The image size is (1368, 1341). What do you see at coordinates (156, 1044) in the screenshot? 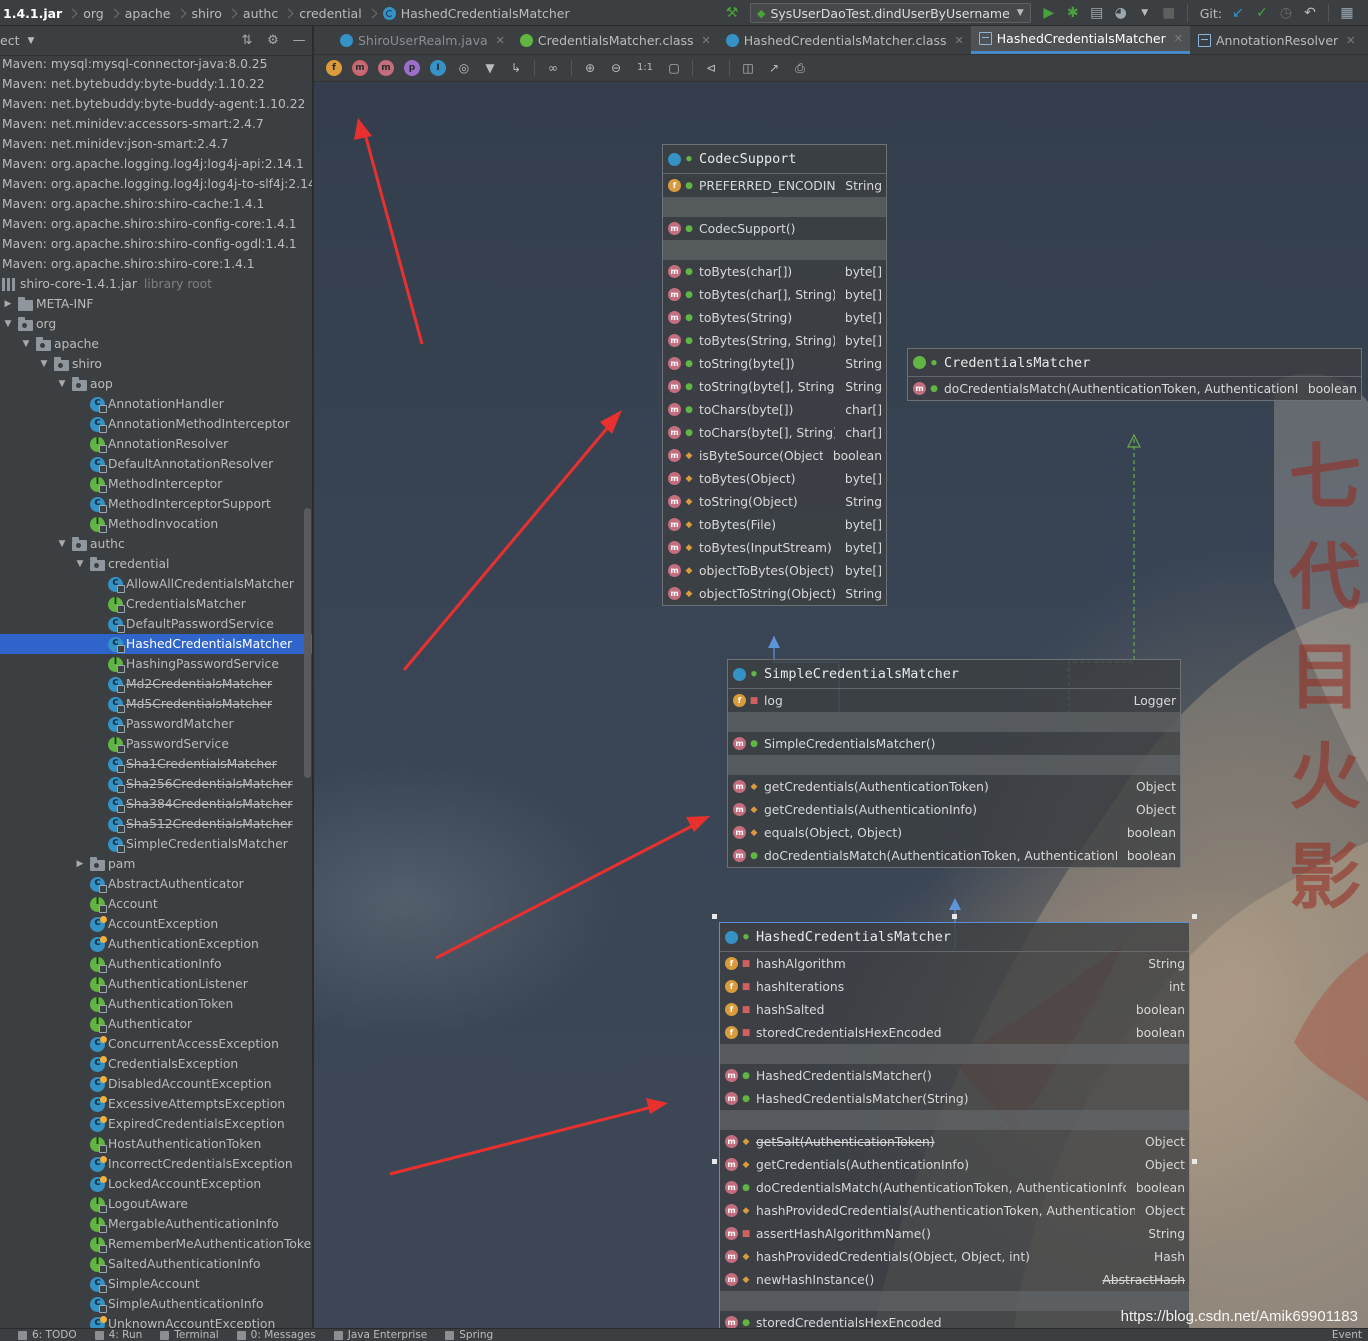
I see `tree-item: ConcurrentAccessException` at bounding box center [156, 1044].